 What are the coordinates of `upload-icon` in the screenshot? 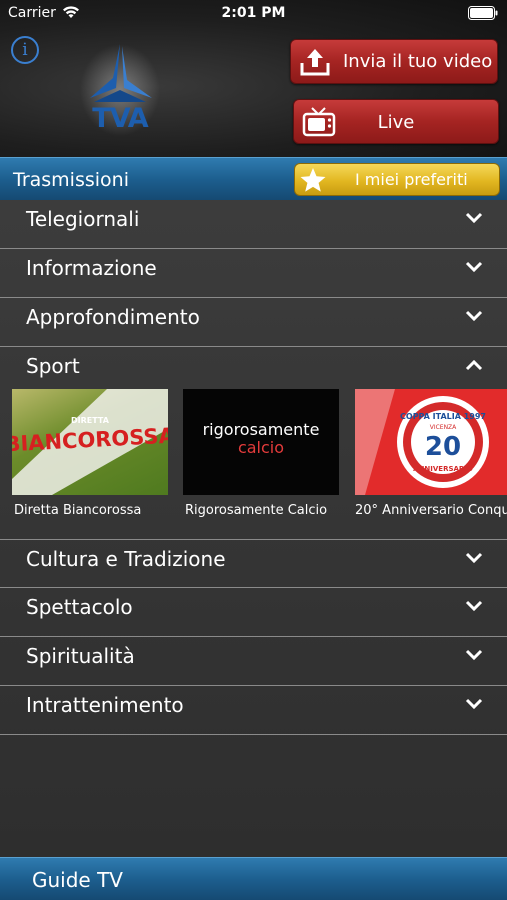 It's located at (315, 62).